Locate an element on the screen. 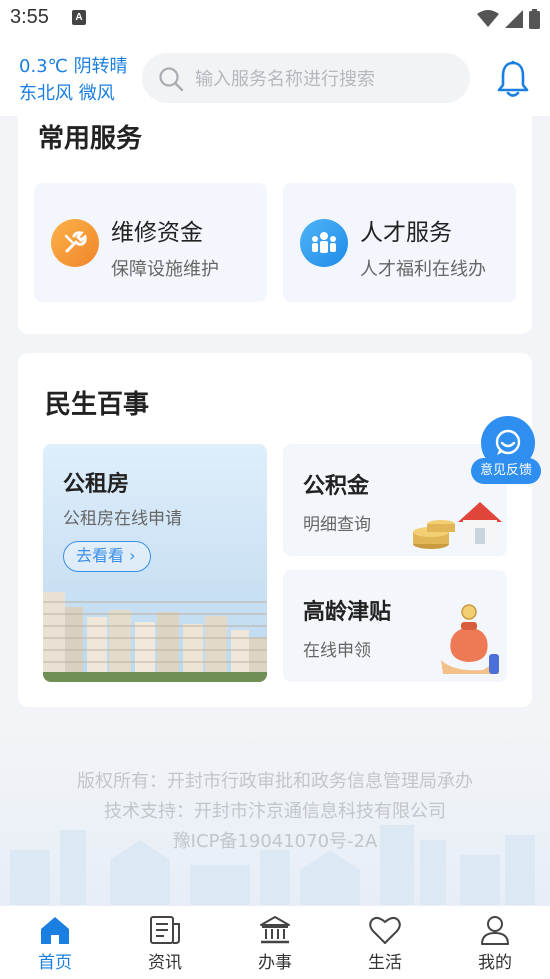 This screenshot has height=979, width=550. section-title: 常用服务 is located at coordinates (90, 139).